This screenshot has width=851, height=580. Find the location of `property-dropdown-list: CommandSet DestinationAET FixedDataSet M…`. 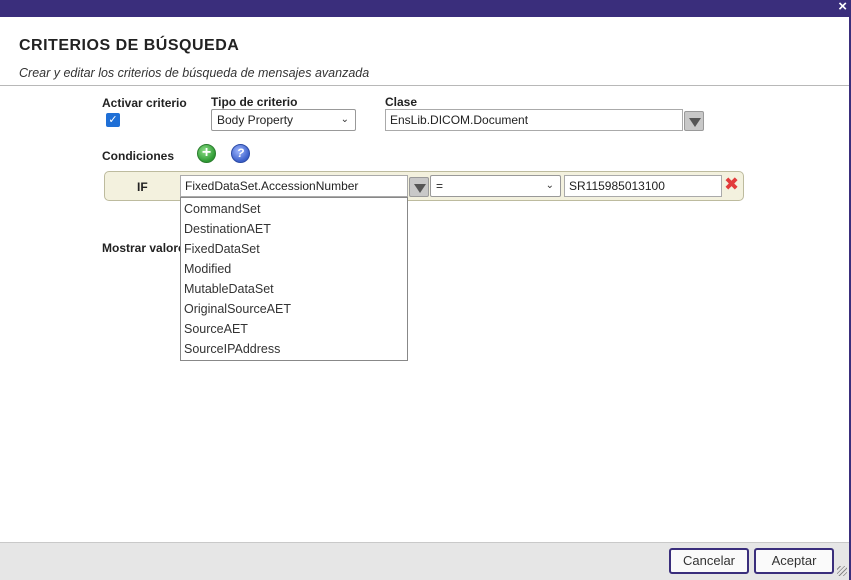

property-dropdown-list: CommandSet DestinationAET FixedDataSet M… is located at coordinates (294, 279).